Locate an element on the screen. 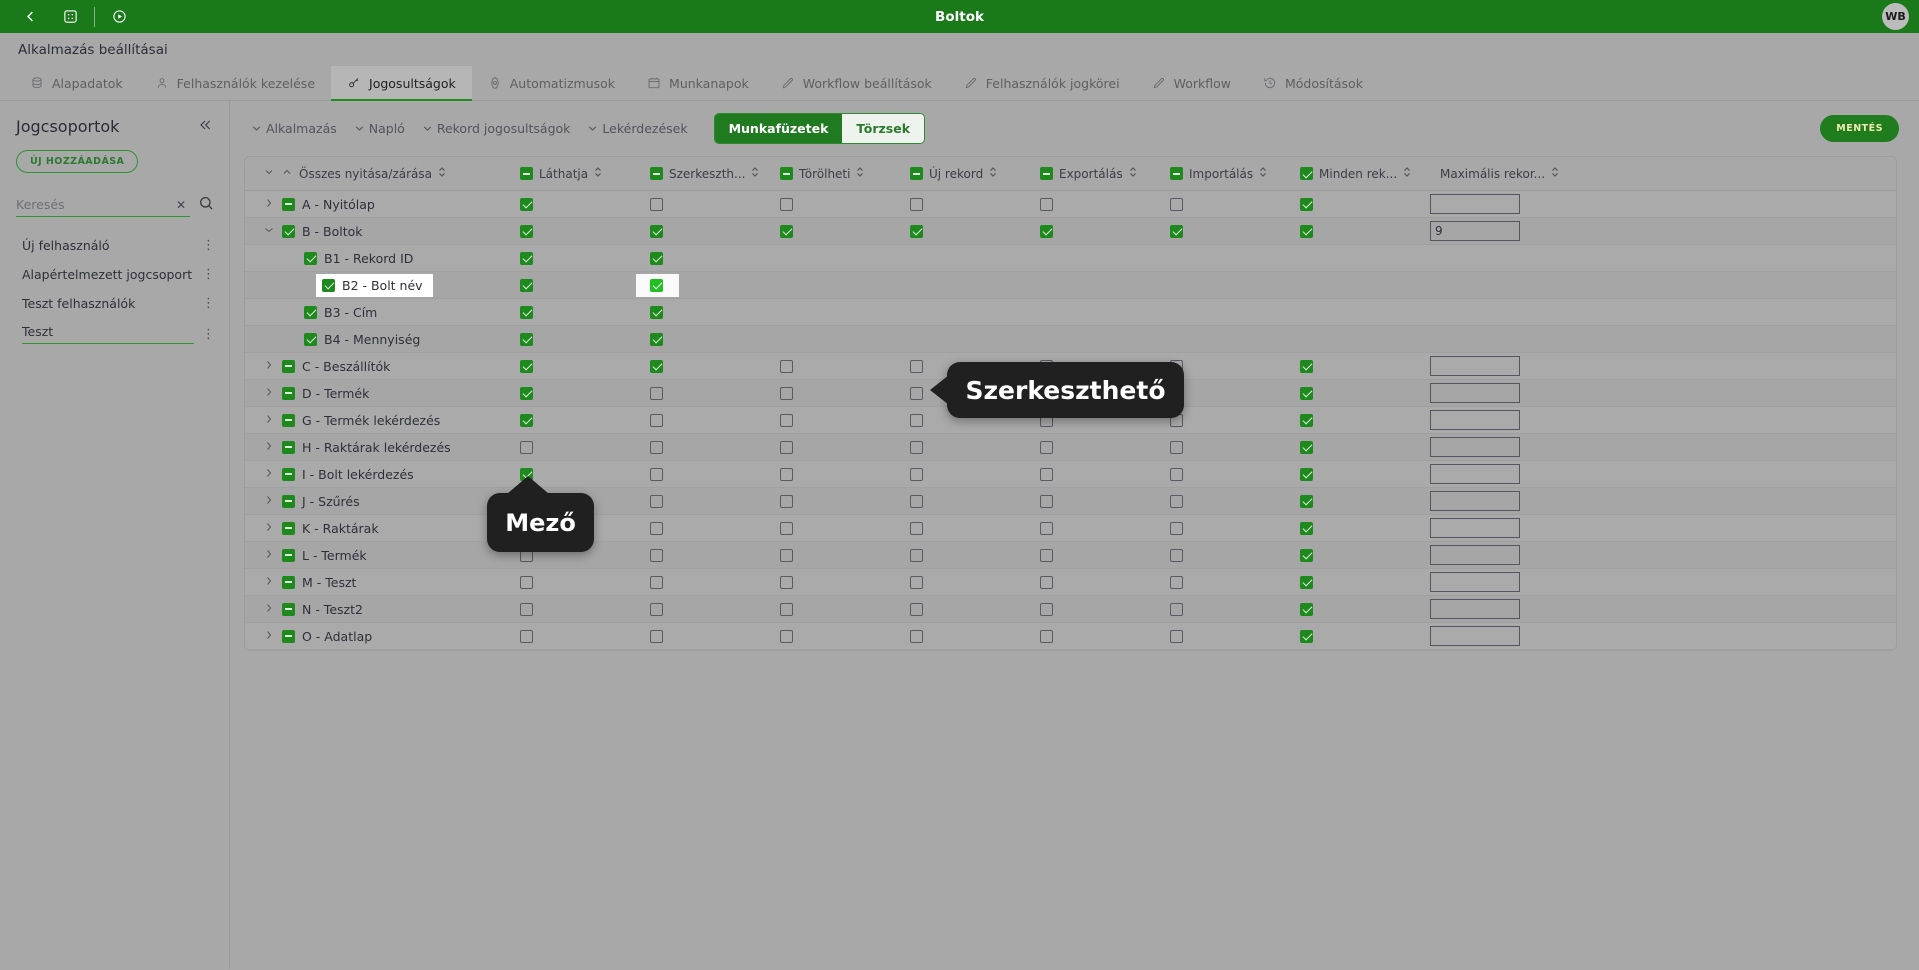  row-name-cell: N - Teszt2 is located at coordinates (382, 609).